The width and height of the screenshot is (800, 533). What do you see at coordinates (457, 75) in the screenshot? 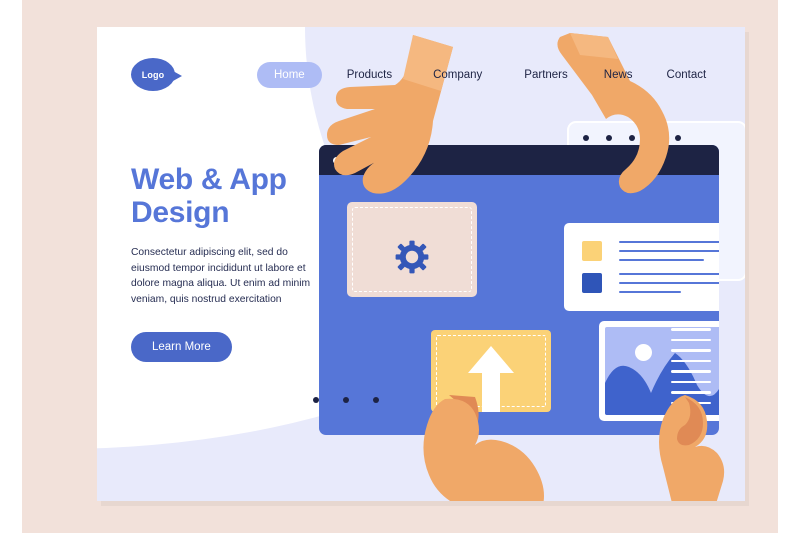
I see `nav-link-company: Company` at bounding box center [457, 75].